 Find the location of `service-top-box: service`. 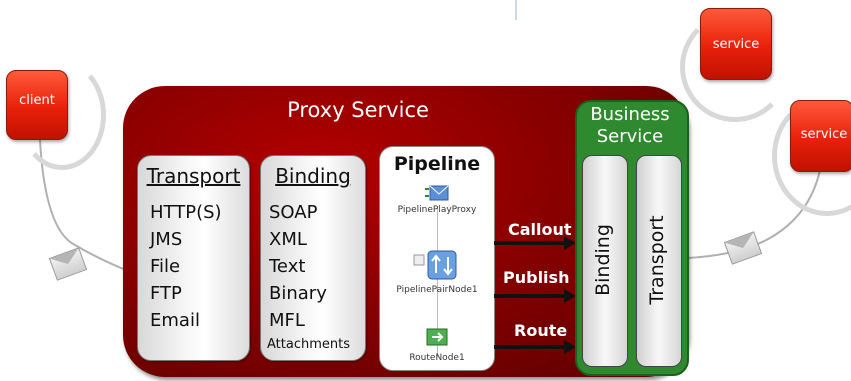

service-top-box: service is located at coordinates (736, 44).